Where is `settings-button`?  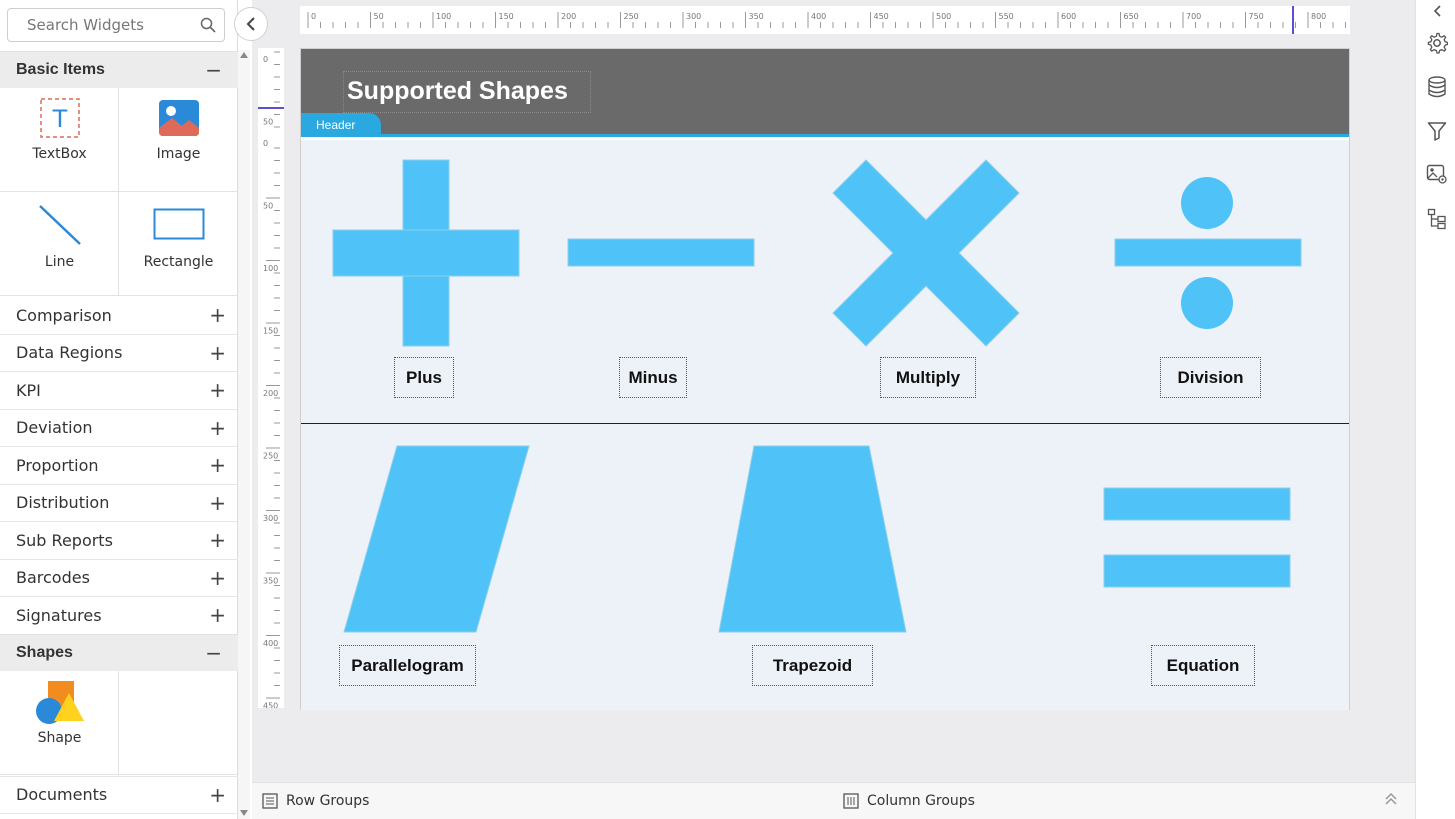 settings-button is located at coordinates (1437, 43).